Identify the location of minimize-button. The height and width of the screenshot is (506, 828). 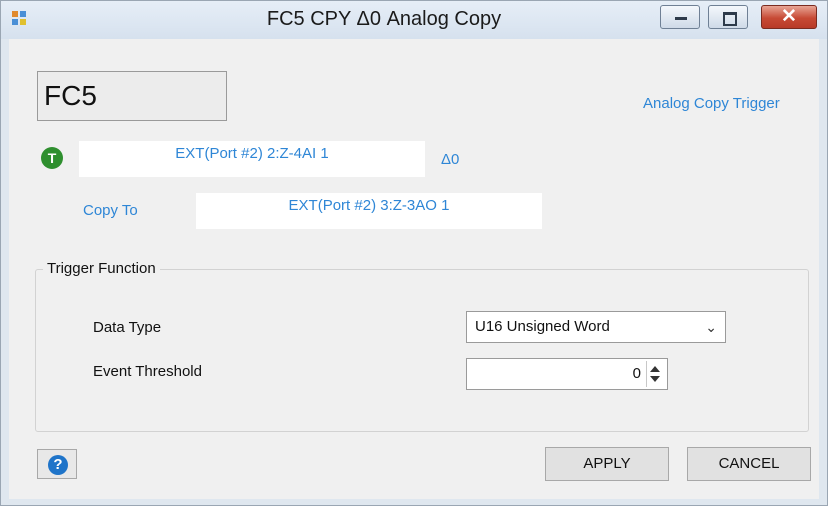
(680, 17).